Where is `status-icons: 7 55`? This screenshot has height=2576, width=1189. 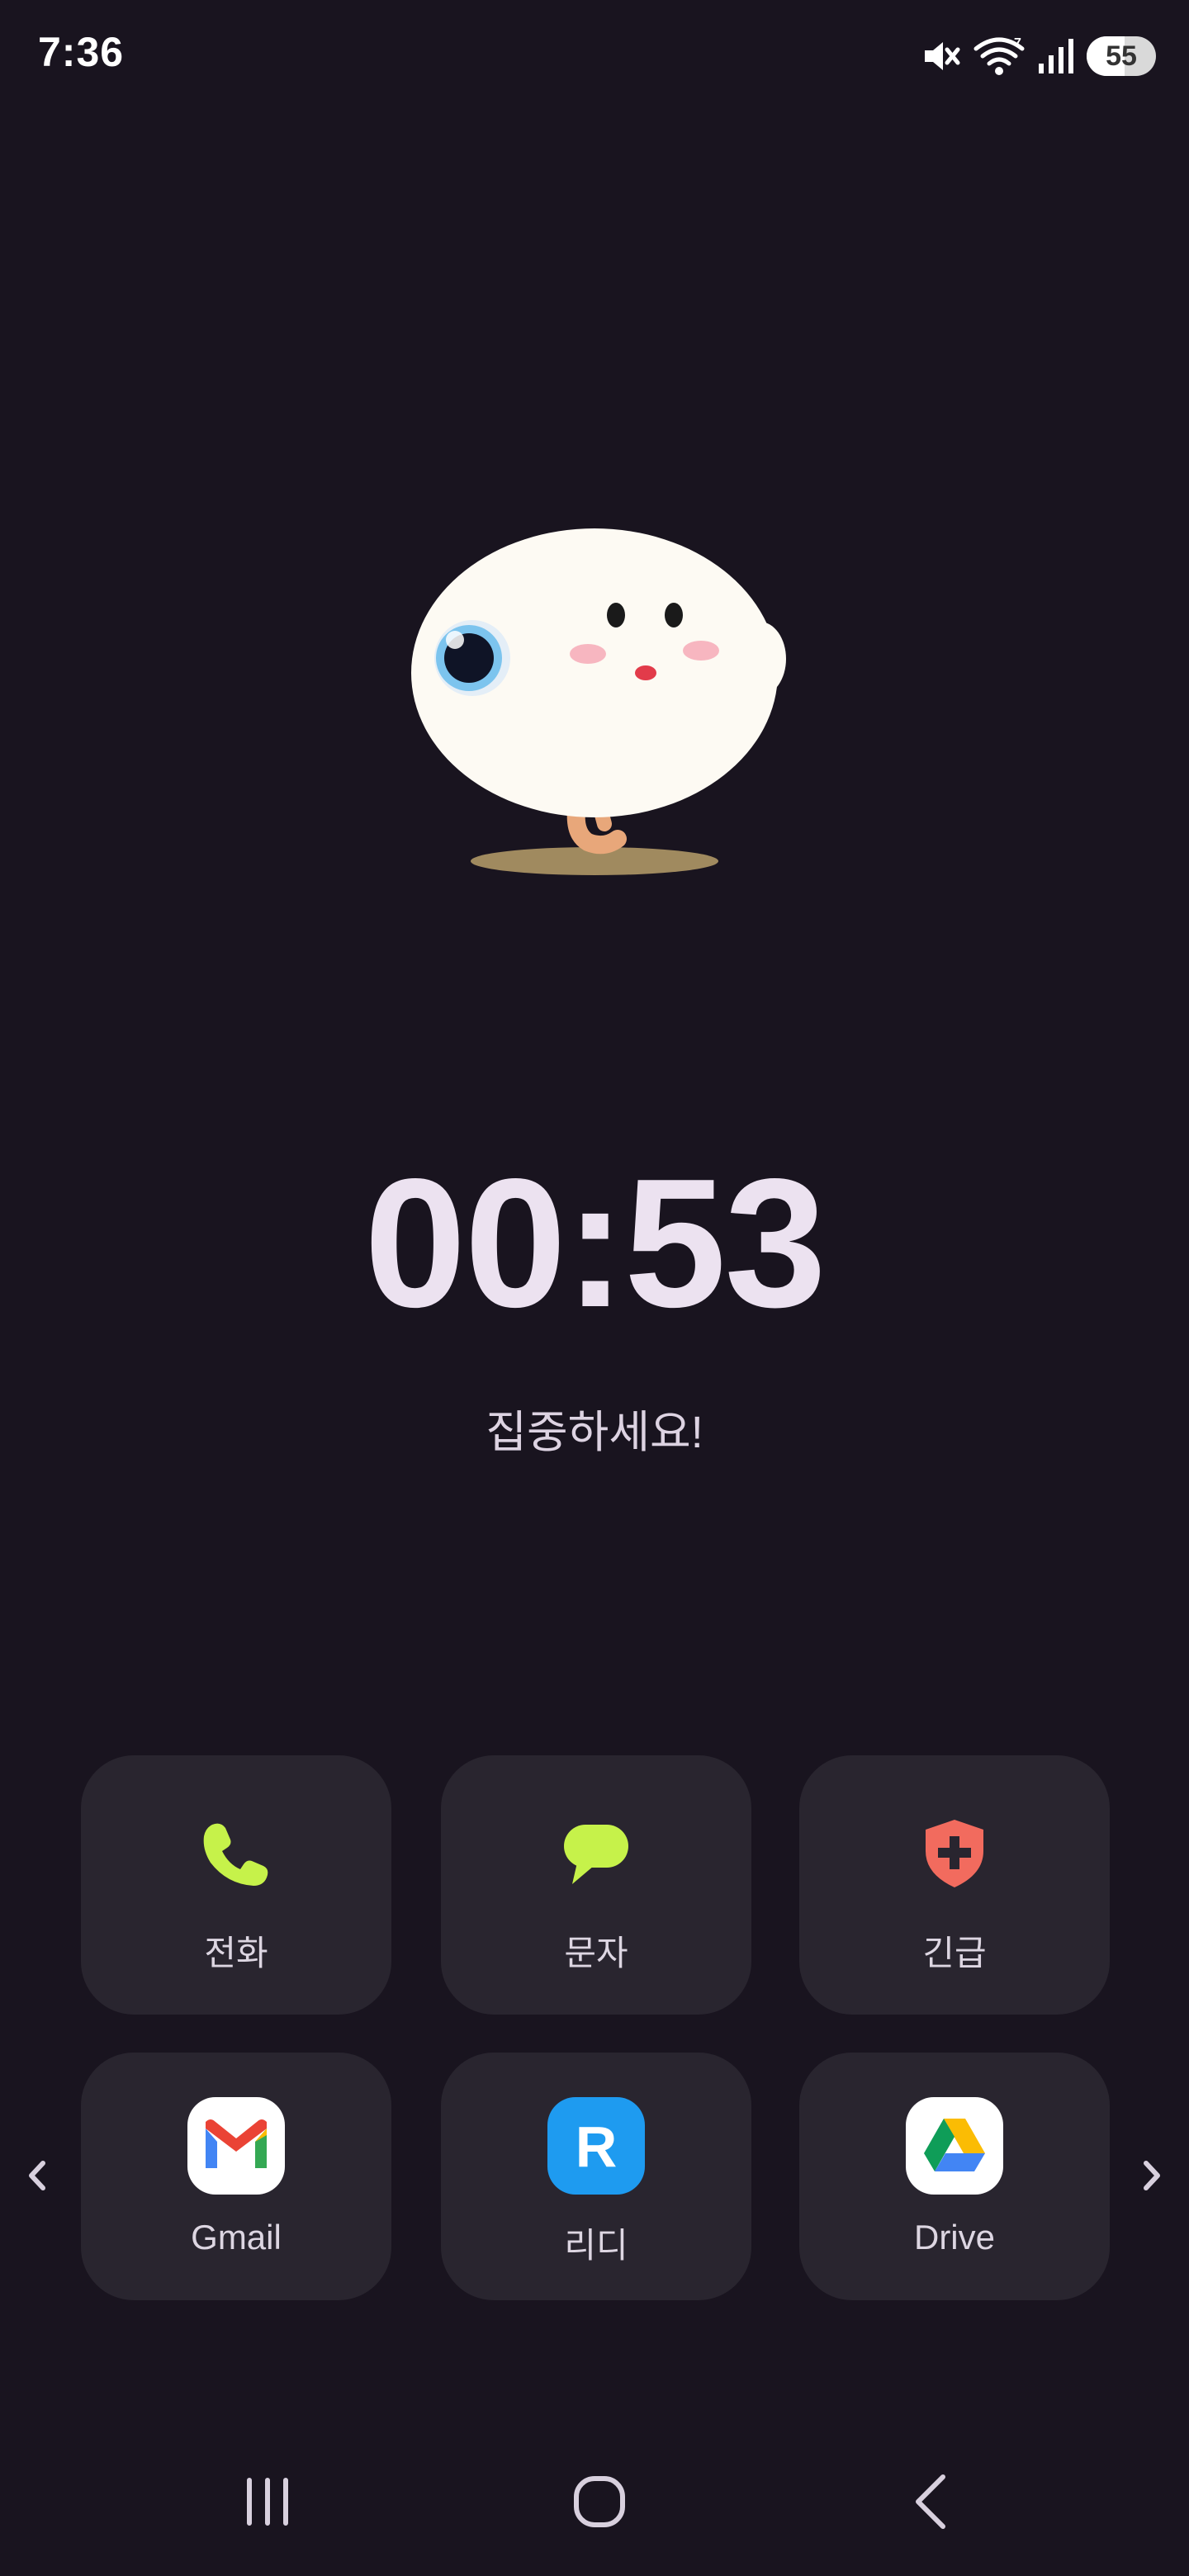 status-icons: 7 55 is located at coordinates (1038, 56).